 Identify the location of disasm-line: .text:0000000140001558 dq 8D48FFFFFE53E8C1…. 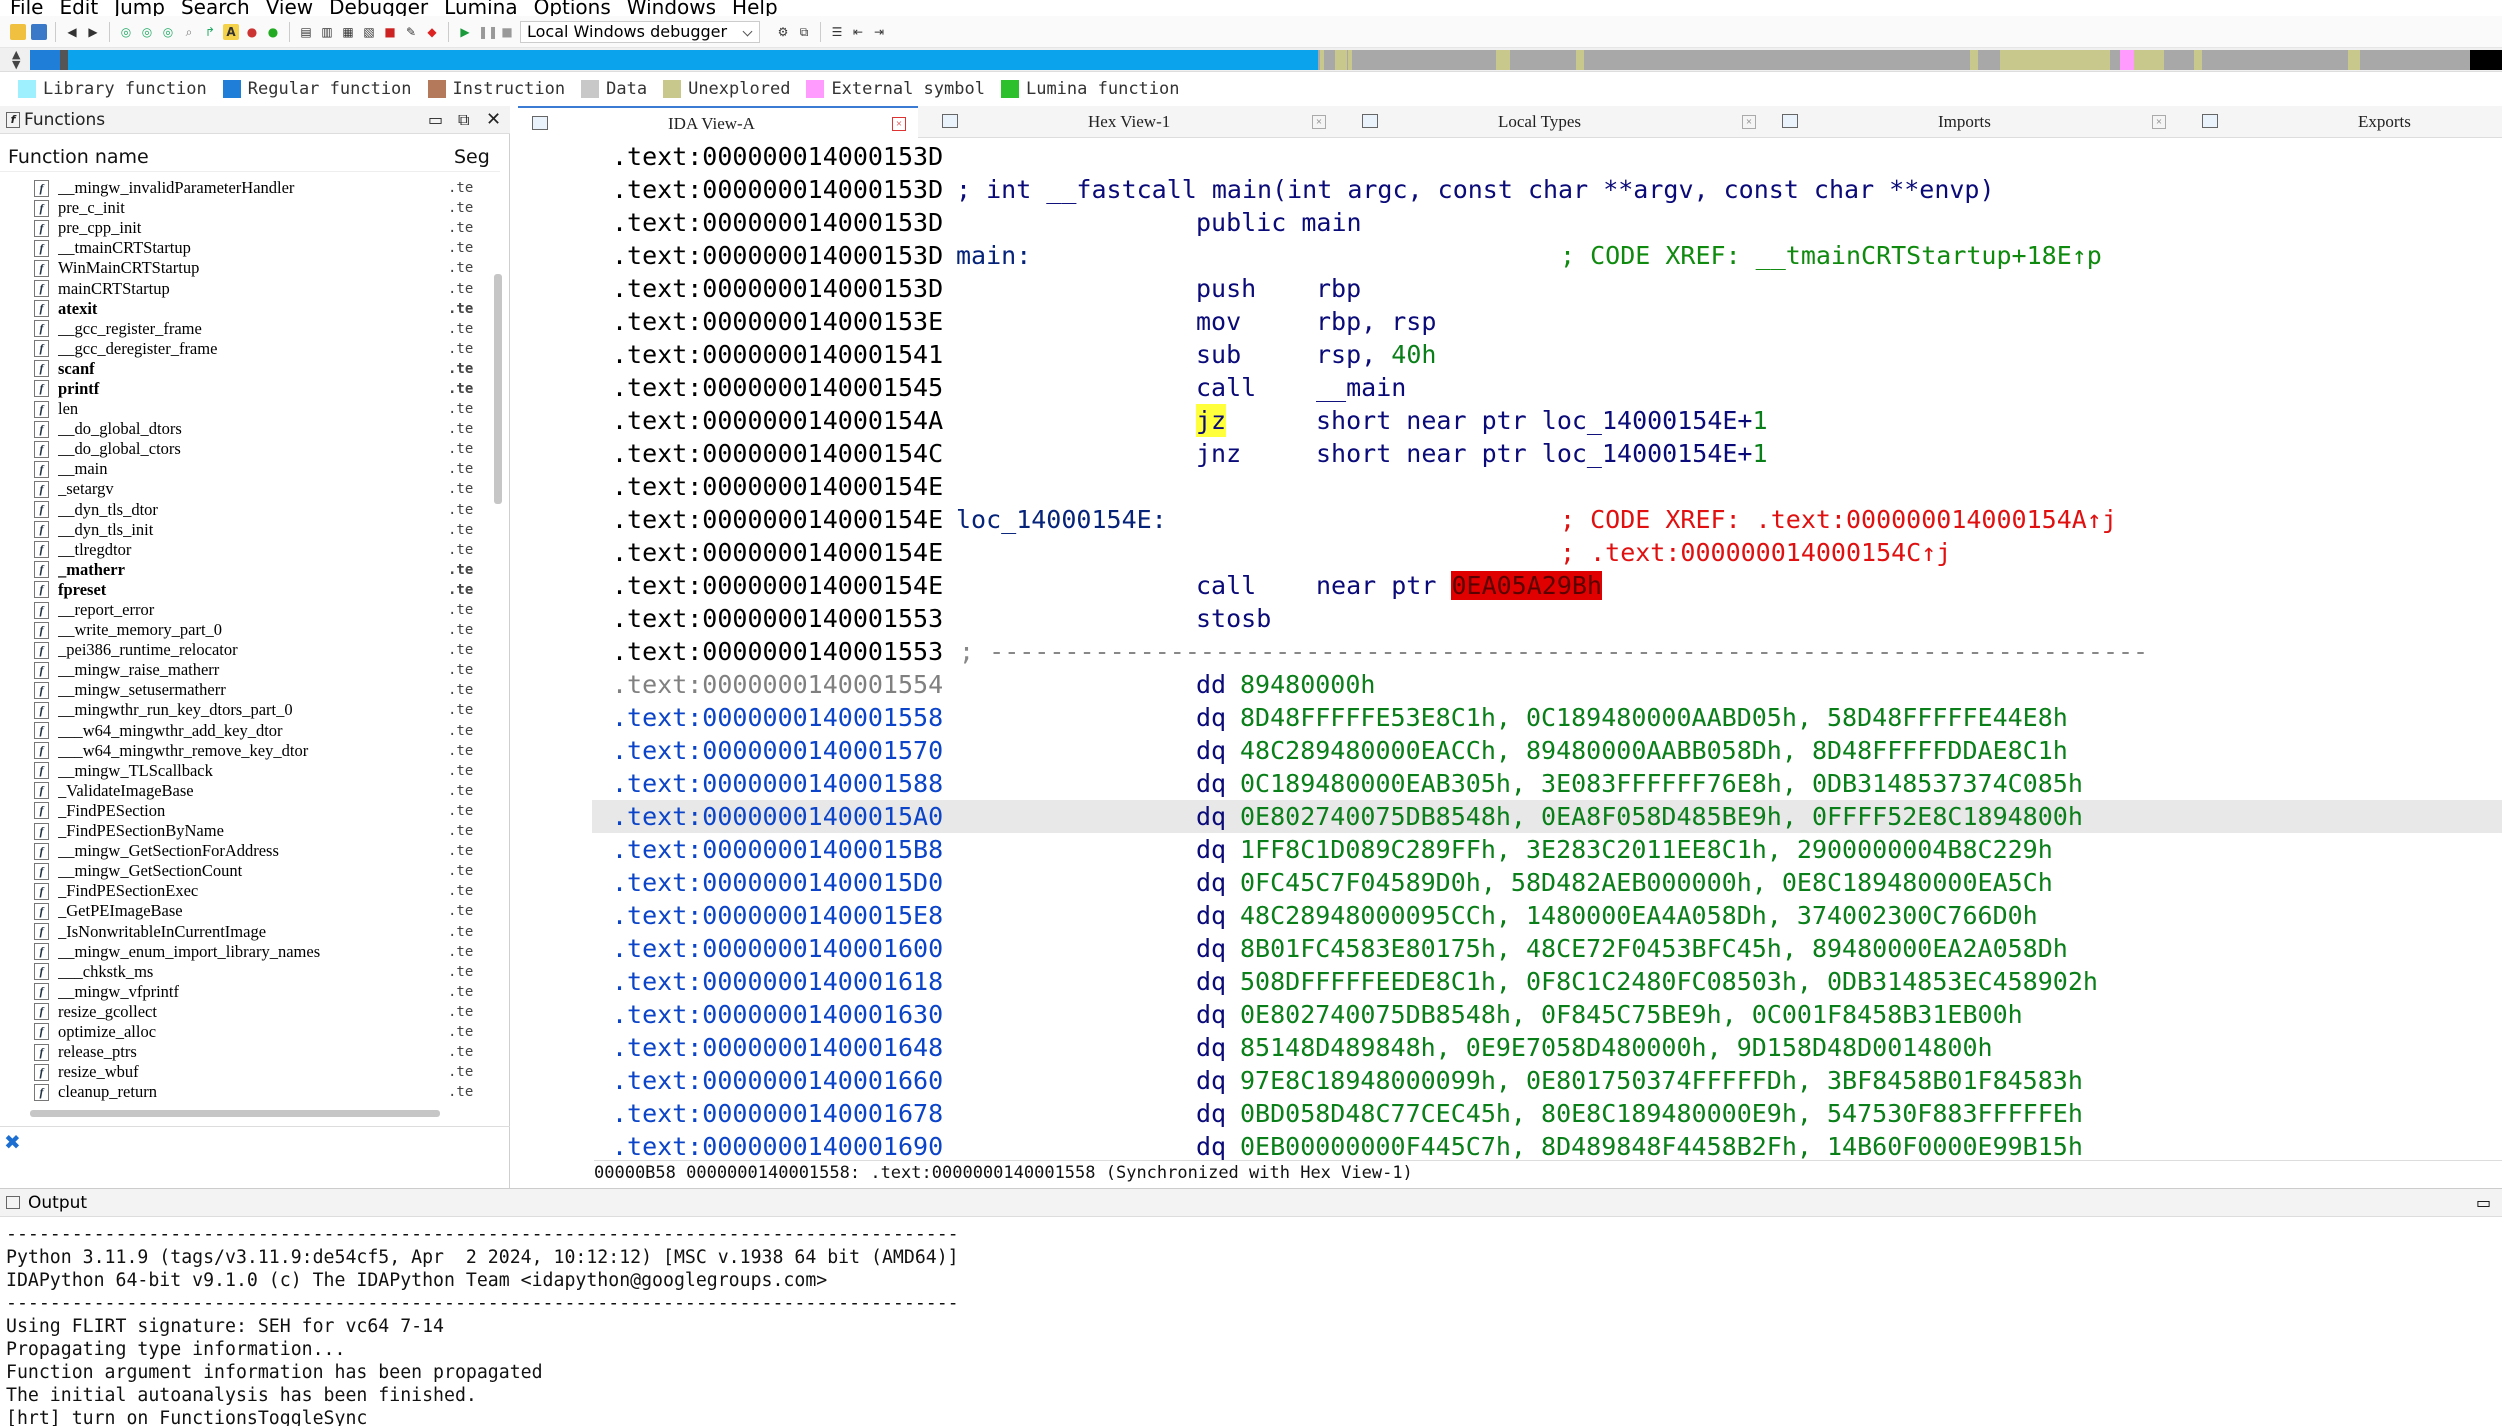
(1547, 717).